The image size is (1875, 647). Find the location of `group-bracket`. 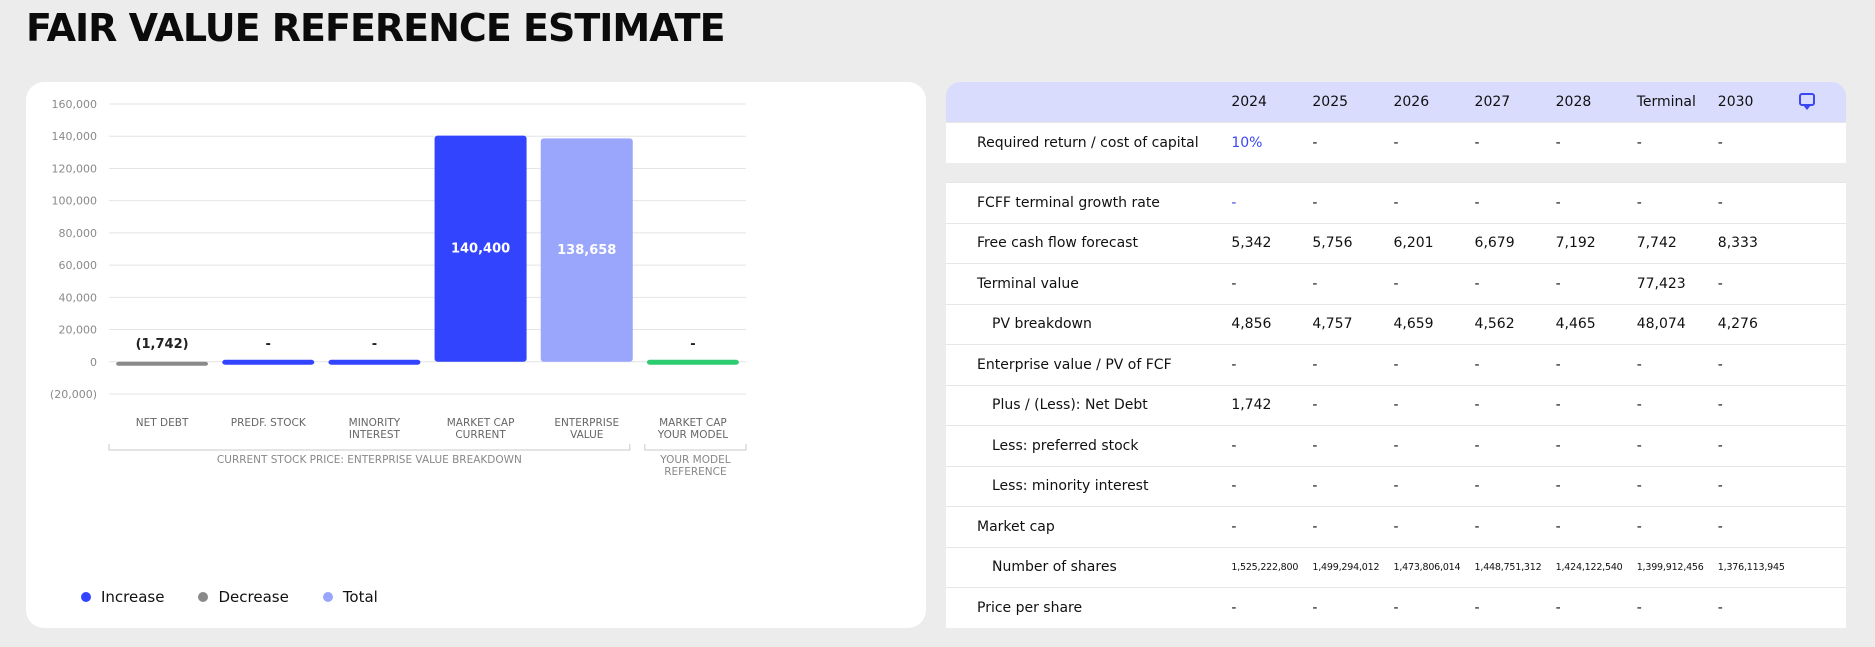

group-bracket is located at coordinates (369, 447).